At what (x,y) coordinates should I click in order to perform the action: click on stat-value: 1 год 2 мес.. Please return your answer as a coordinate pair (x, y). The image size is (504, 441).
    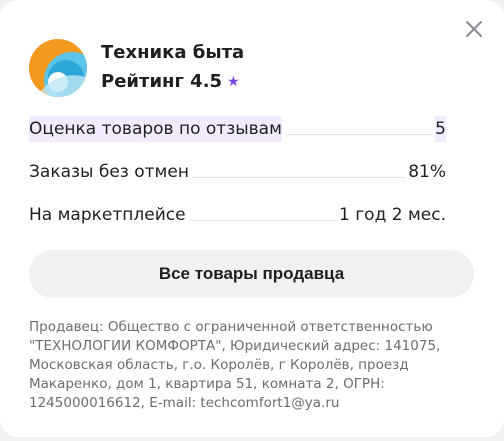
    Looking at the image, I should click on (392, 215).